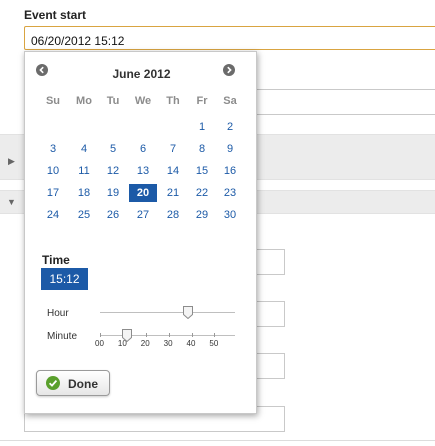  Describe the element at coordinates (173, 149) in the screenshot. I see `calendar-day: 7` at that location.